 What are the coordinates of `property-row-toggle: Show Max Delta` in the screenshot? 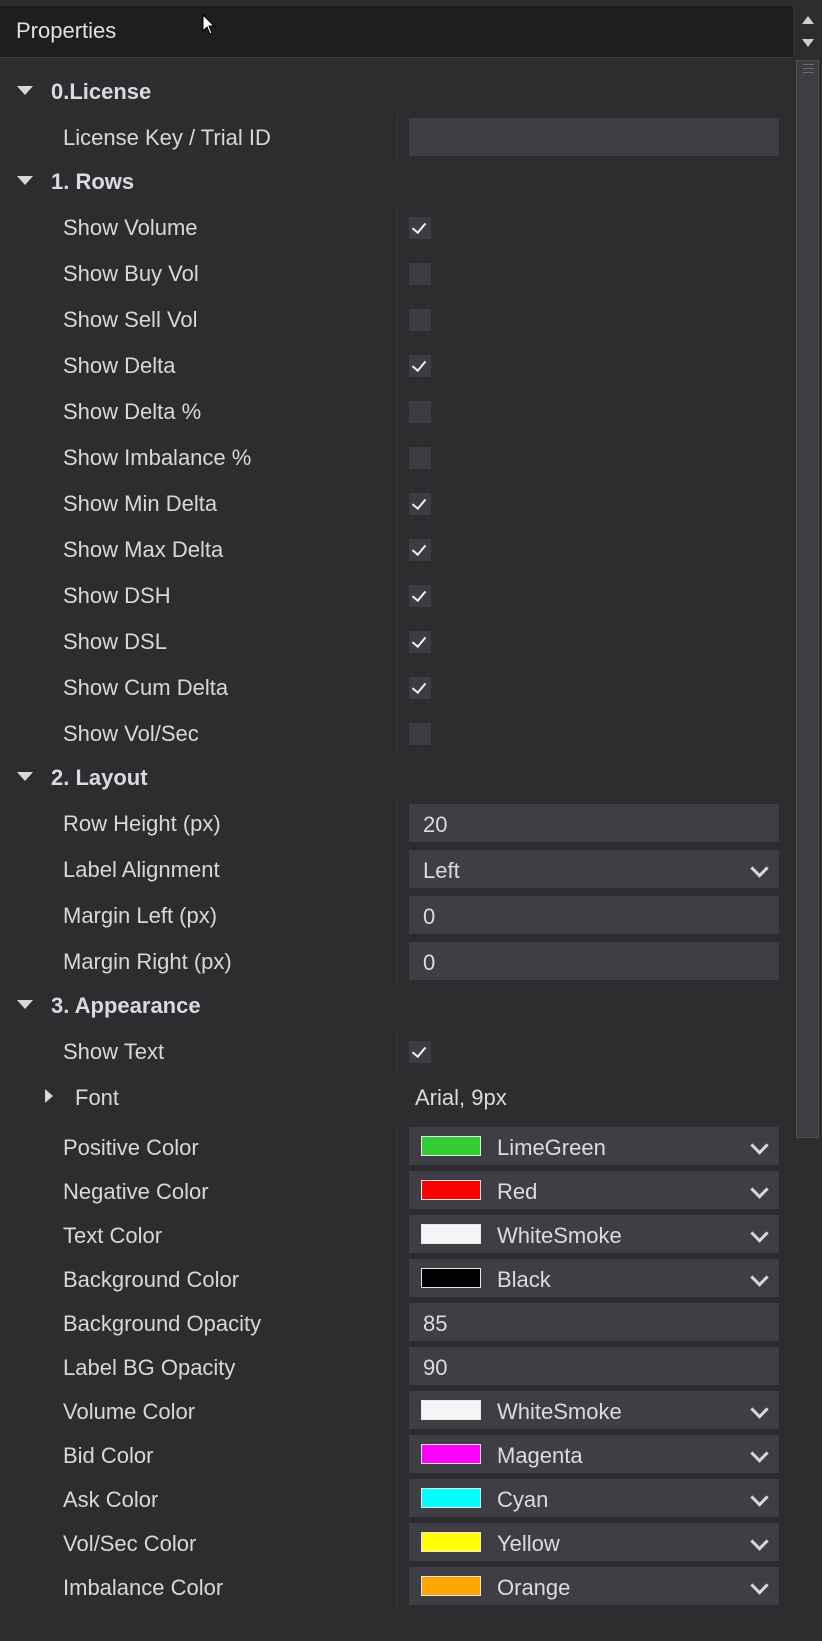 It's located at (396, 549).